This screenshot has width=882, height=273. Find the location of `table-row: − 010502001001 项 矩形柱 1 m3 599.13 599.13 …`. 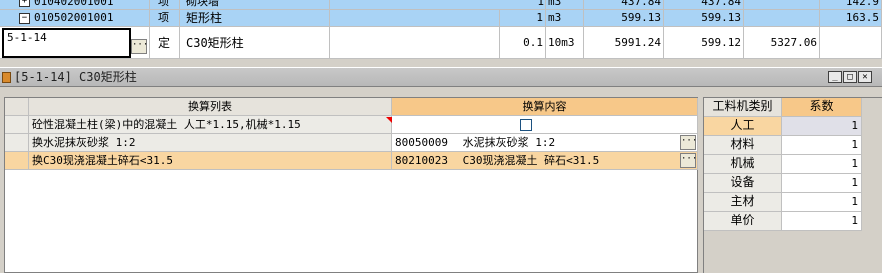

table-row: − 010502001001 项 矩形柱 1 m3 599.13 599.13 … is located at coordinates (441, 18).